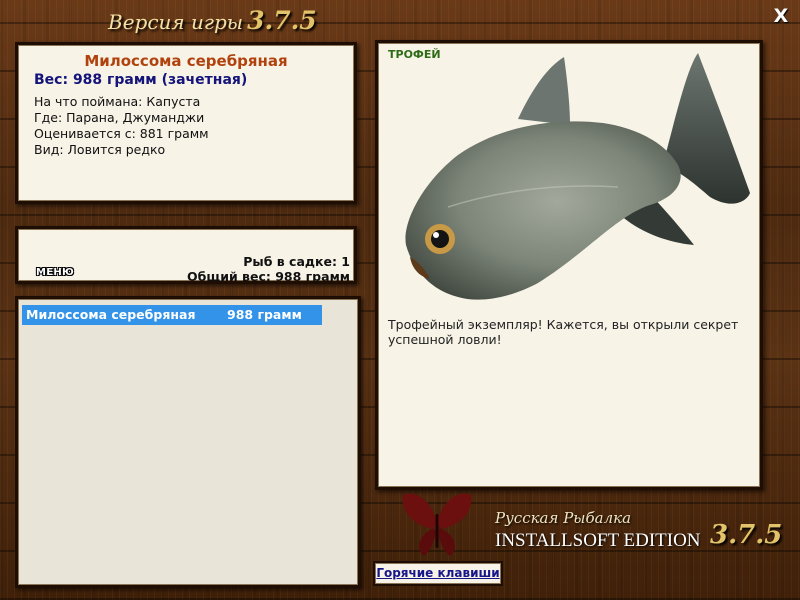  I want to click on fish-count: Рыб в садке: 1, so click(296, 261).